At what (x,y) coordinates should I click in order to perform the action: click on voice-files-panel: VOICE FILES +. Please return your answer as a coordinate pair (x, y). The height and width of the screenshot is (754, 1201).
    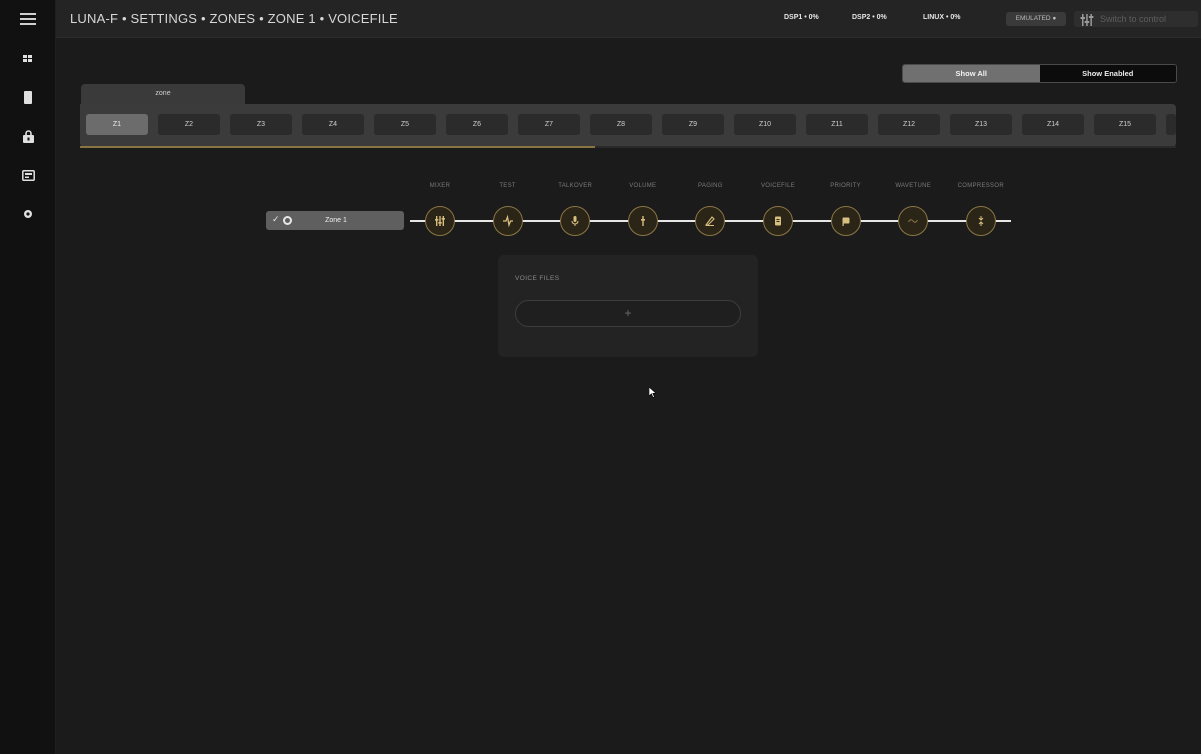
    Looking at the image, I should click on (628, 306).